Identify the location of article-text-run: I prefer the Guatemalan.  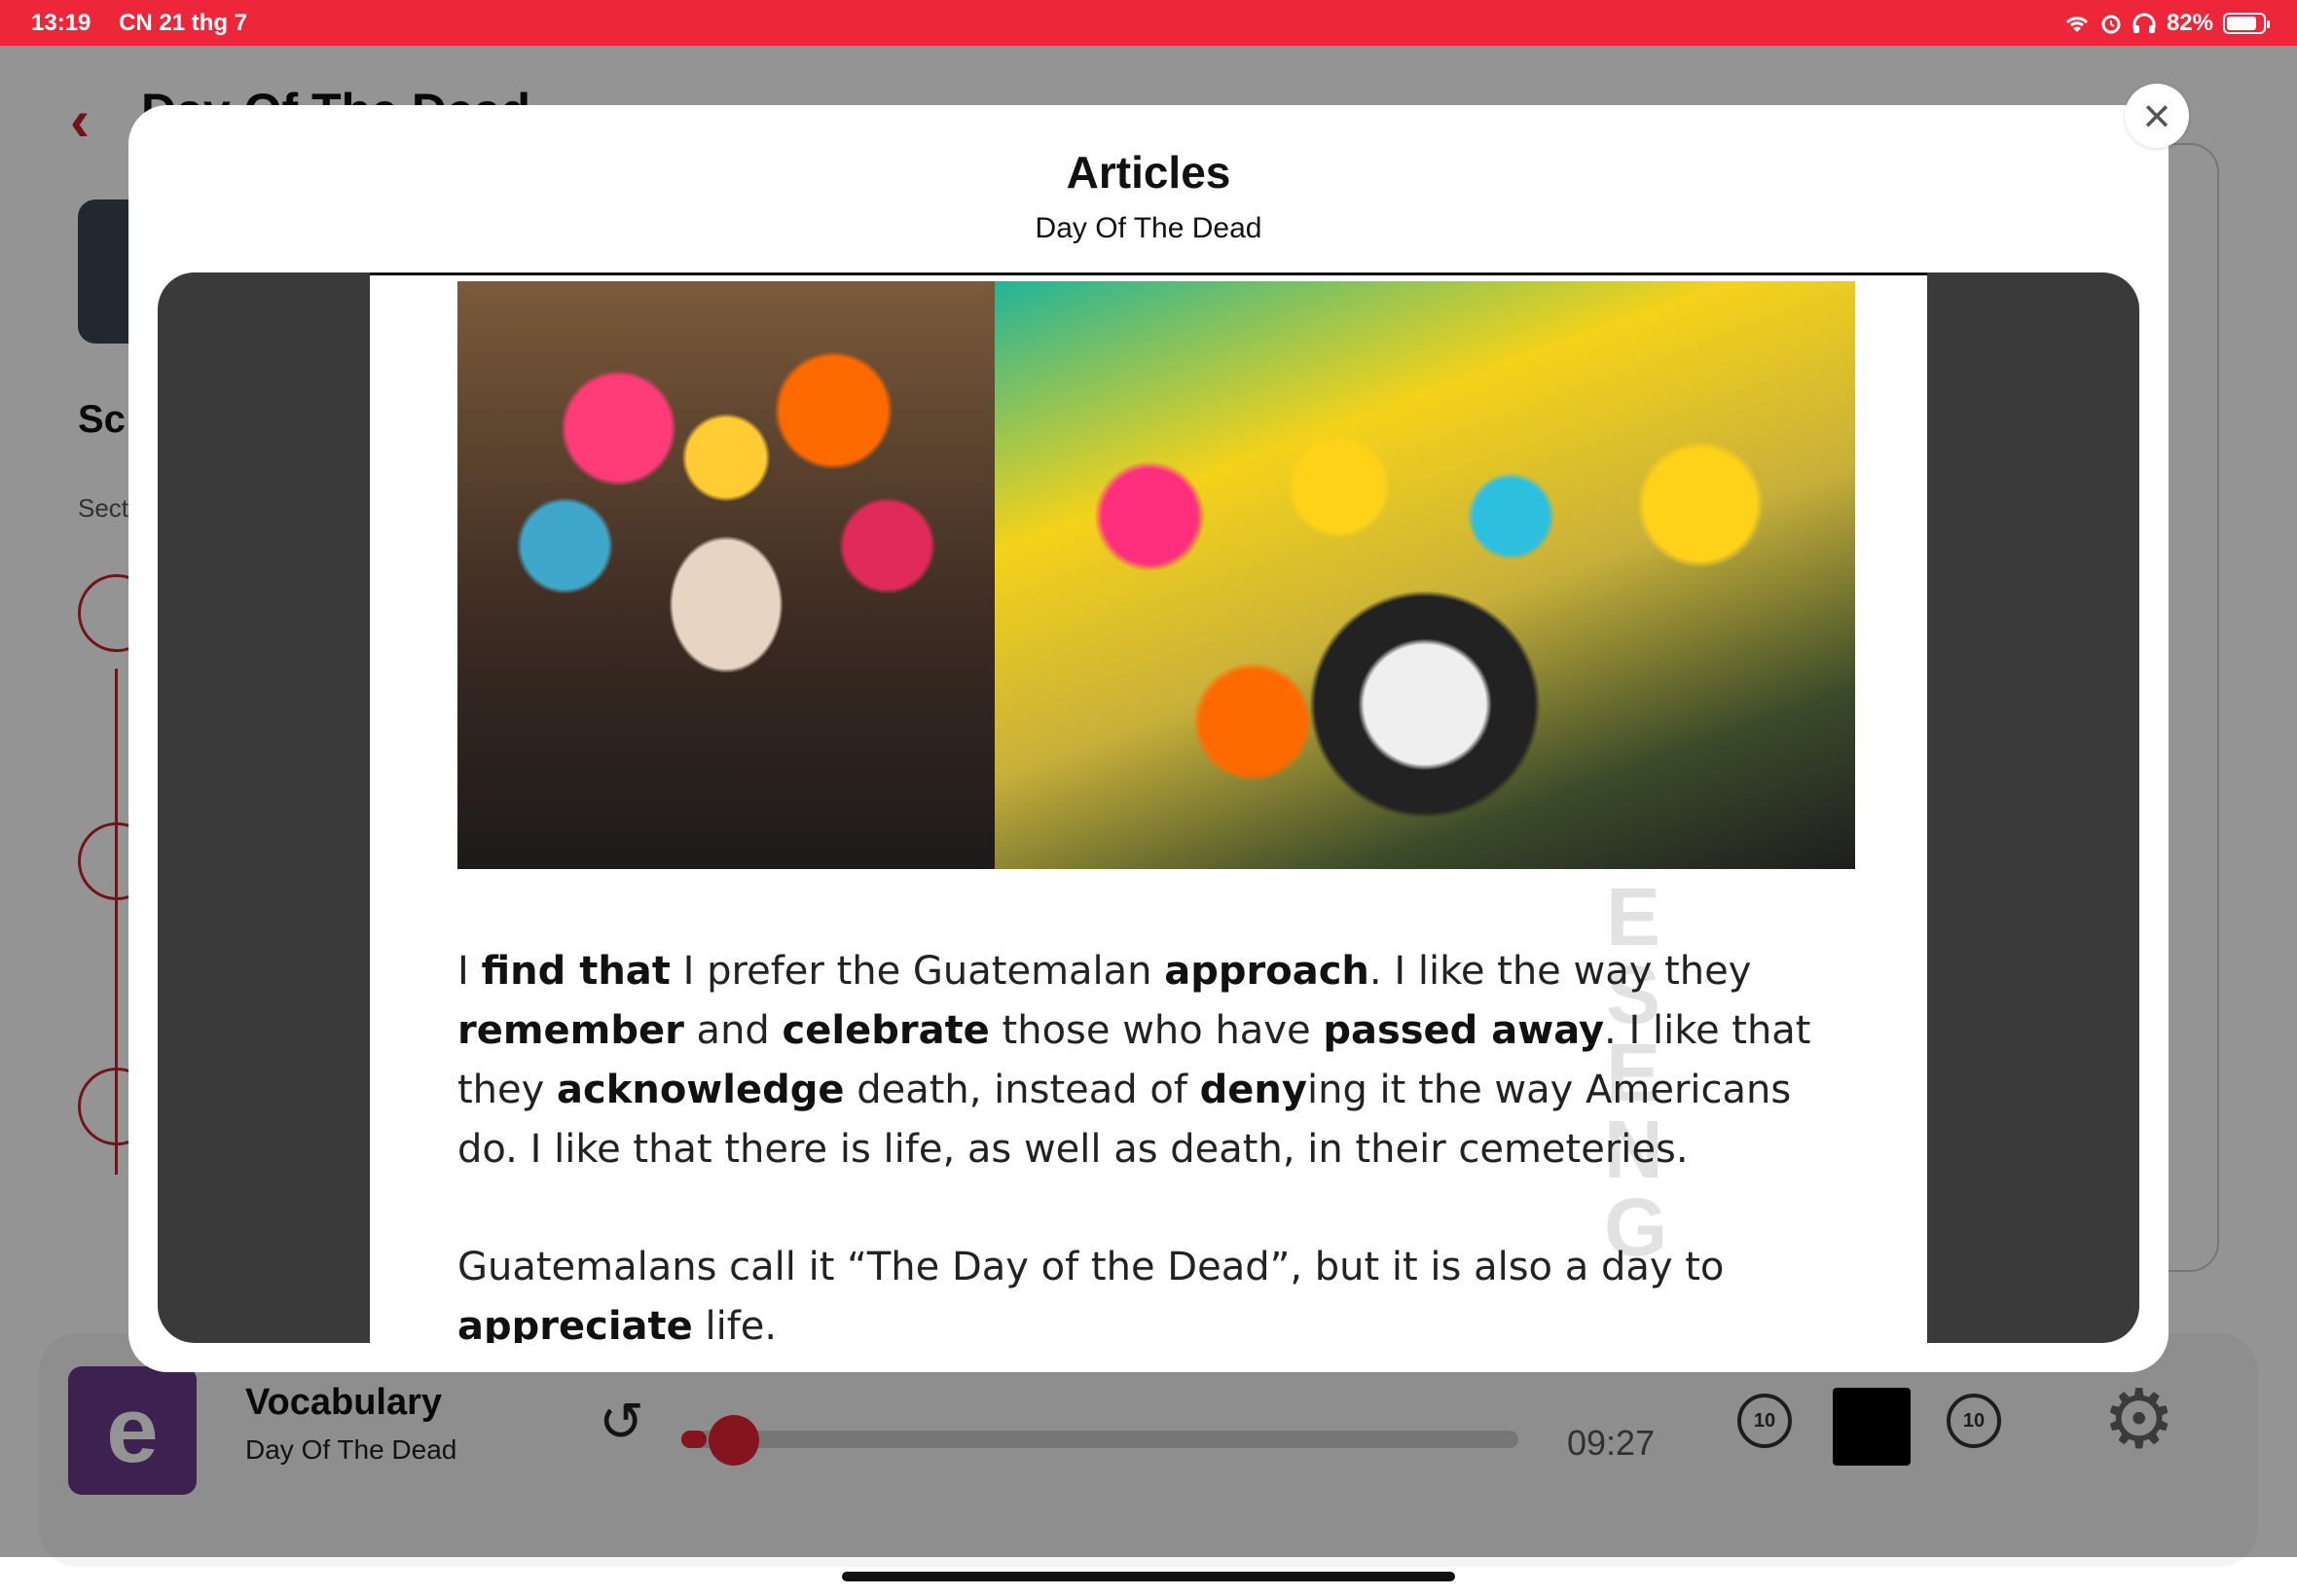
(917, 972).